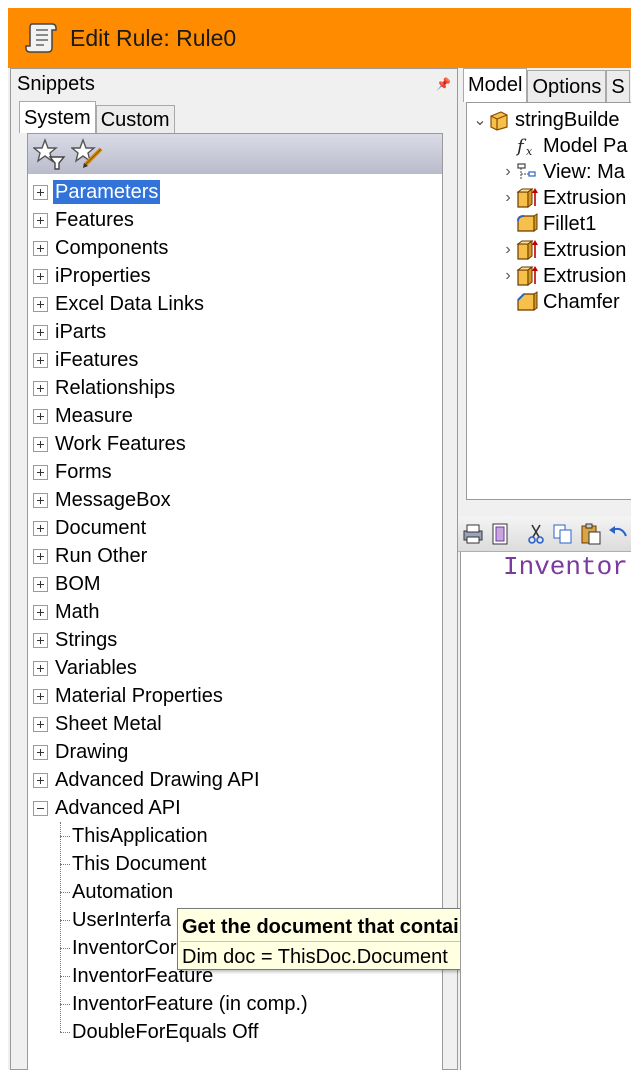 Image resolution: width=631 pixels, height=1070 pixels. I want to click on snippet-item-inventorfeature-in-comp: InventorFeature (in comp.), so click(235, 1004).